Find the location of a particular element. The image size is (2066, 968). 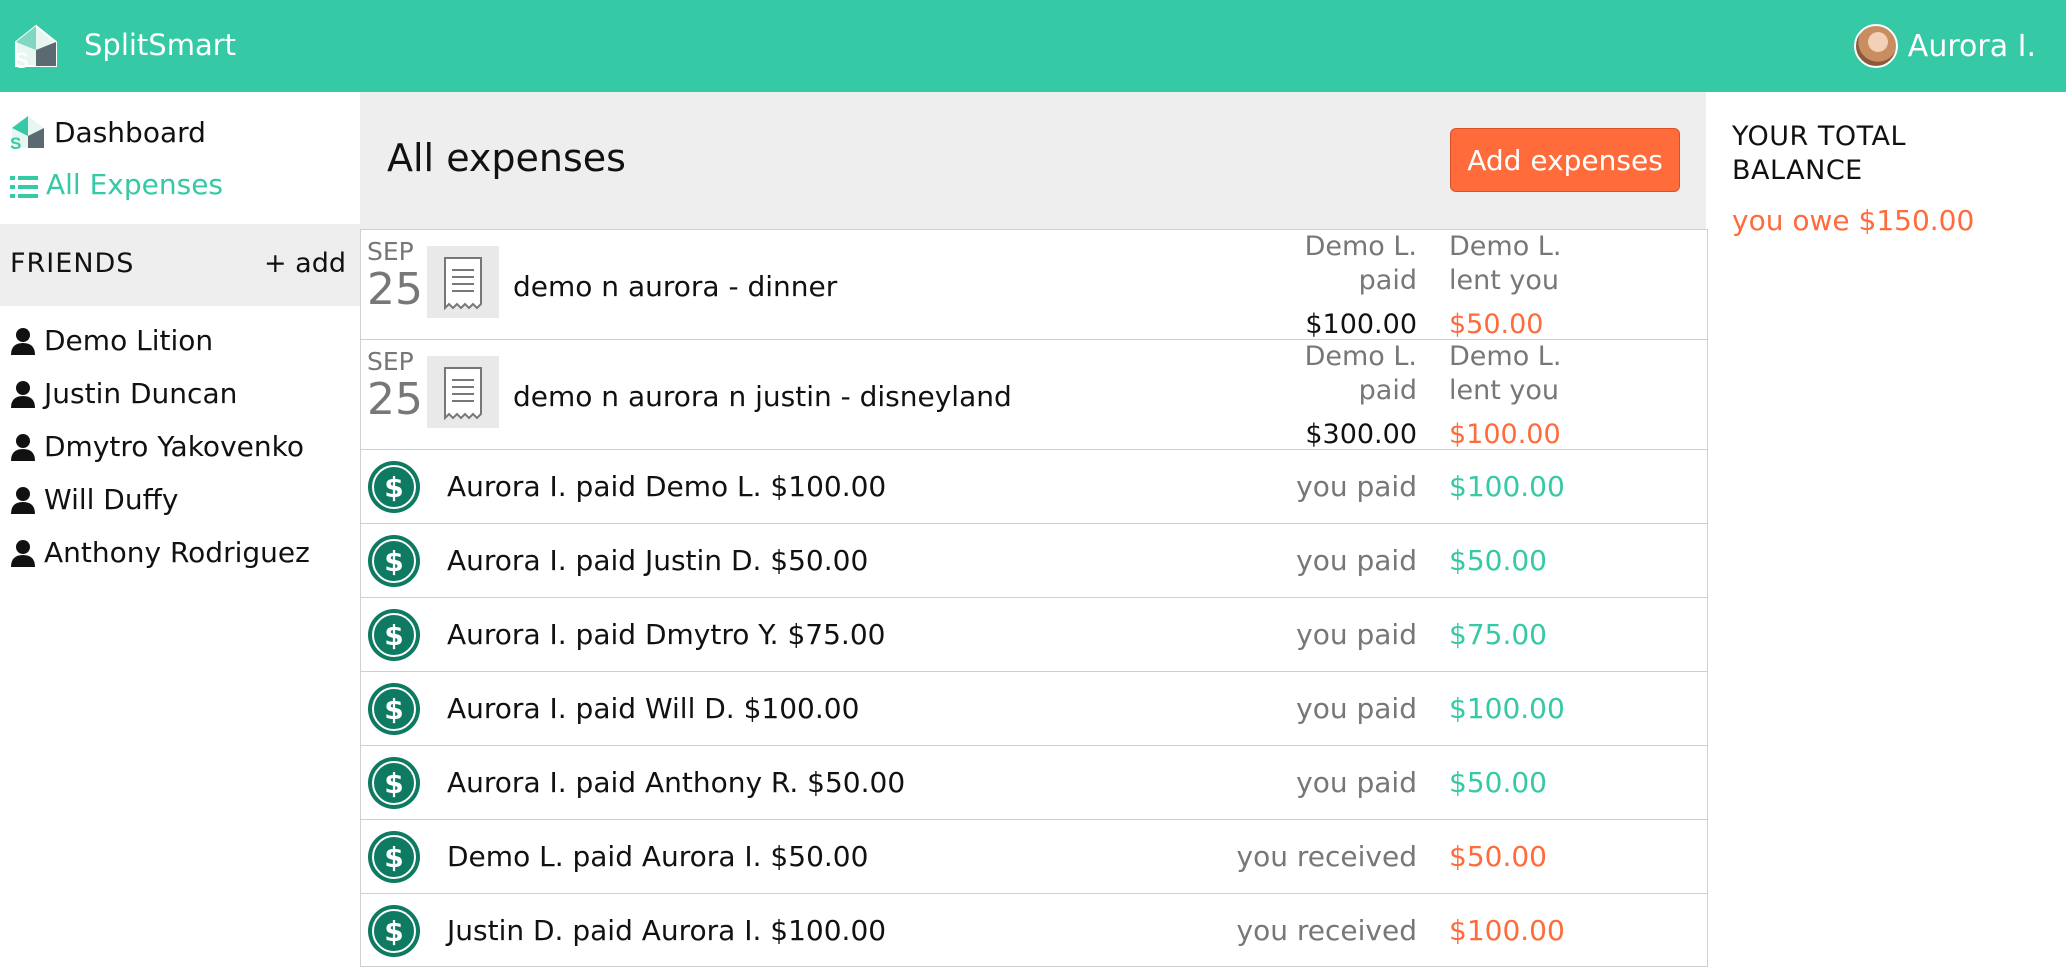

list-icon is located at coordinates (24, 185).